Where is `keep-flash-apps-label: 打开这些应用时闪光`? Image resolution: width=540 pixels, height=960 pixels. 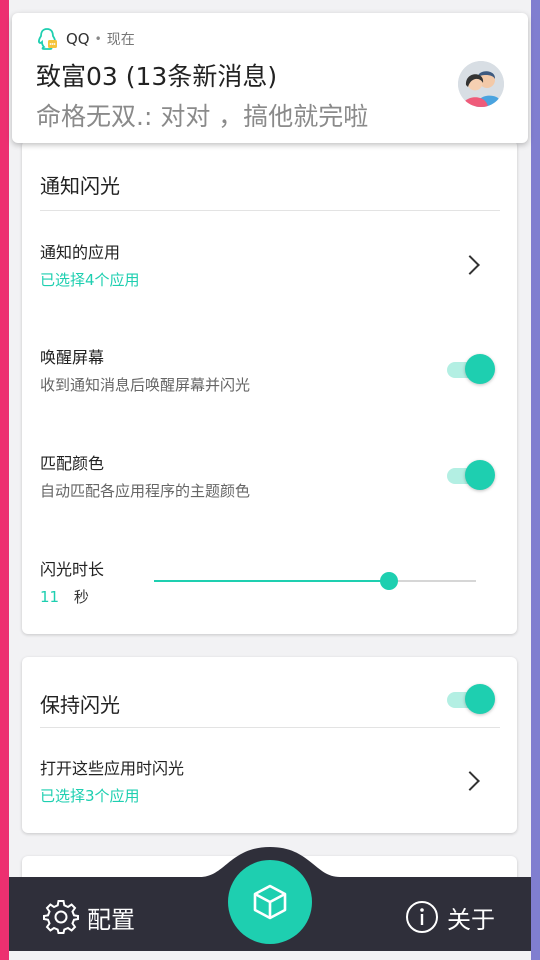 keep-flash-apps-label: 打开这些应用时闪光 is located at coordinates (112, 768).